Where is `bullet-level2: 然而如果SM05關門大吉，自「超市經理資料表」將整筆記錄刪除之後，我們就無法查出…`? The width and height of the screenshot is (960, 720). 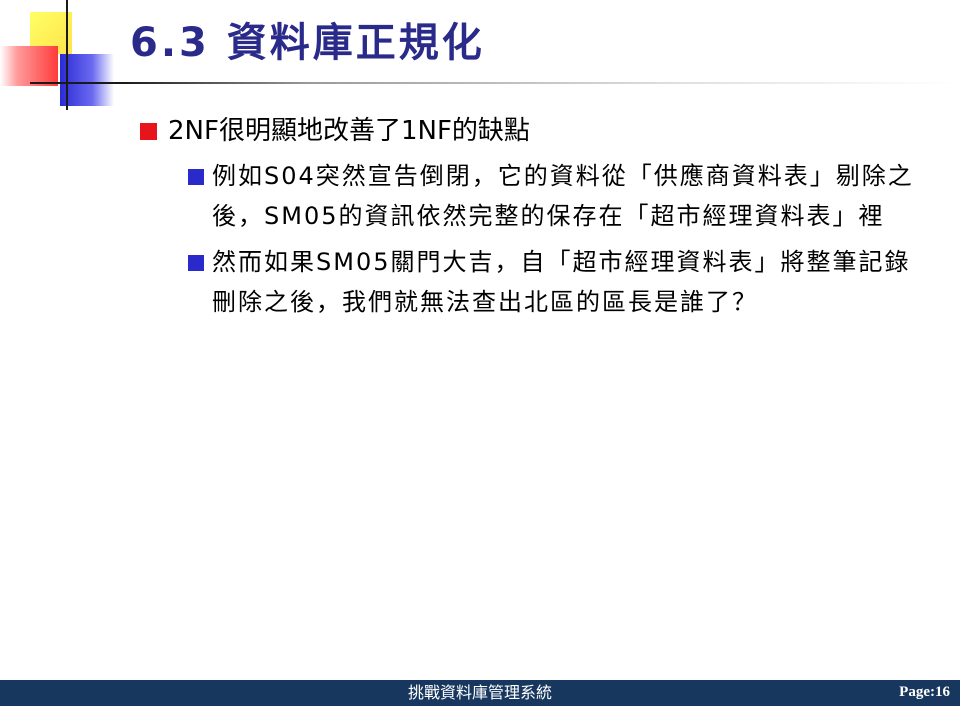 bullet-level2: 然而如果SM05關門大吉，自「超市經理資料表」將整筆記錄刪除之後，我們就無法查出… is located at coordinates (530, 282).